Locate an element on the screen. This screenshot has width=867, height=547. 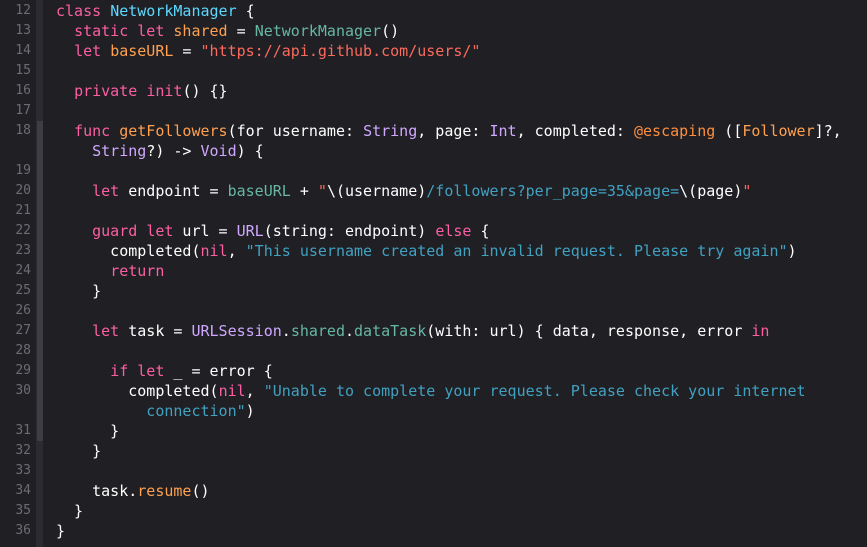
token: ?) -> is located at coordinates (173, 151).